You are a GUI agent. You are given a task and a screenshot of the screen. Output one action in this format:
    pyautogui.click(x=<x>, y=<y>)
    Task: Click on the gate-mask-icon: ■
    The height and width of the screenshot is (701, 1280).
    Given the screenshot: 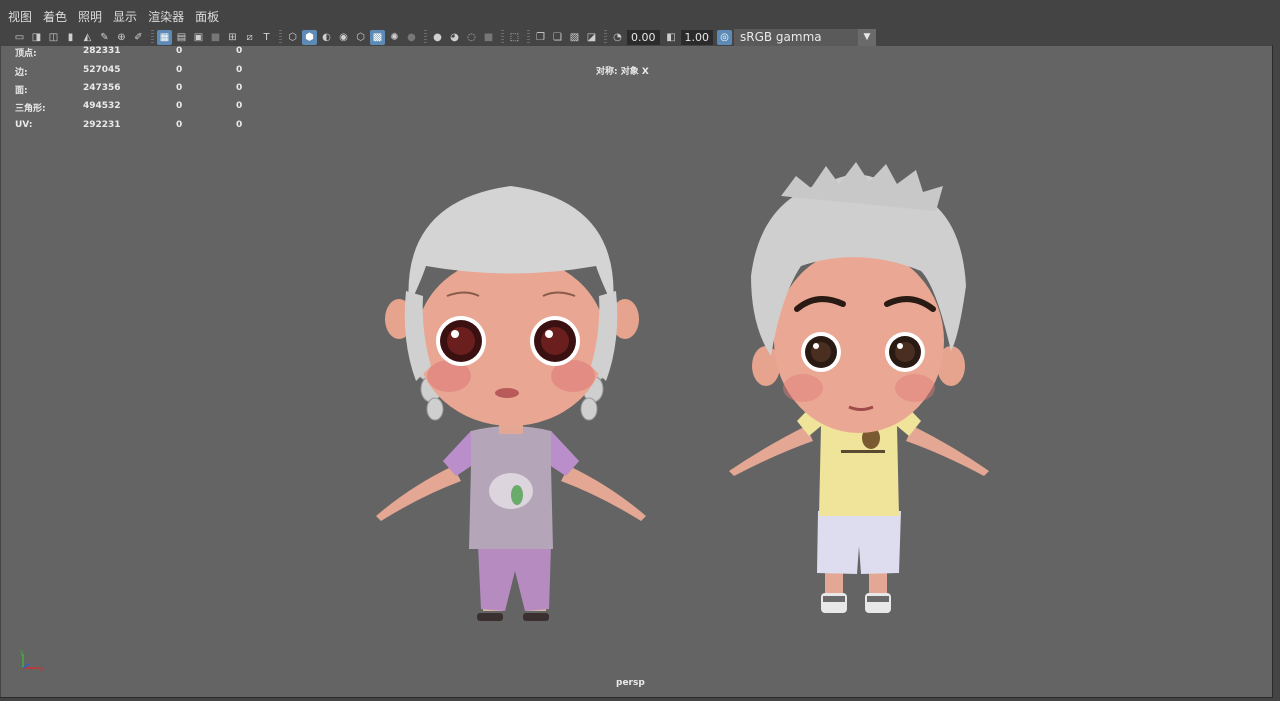 What is the action you would take?
    pyautogui.click(x=215, y=37)
    